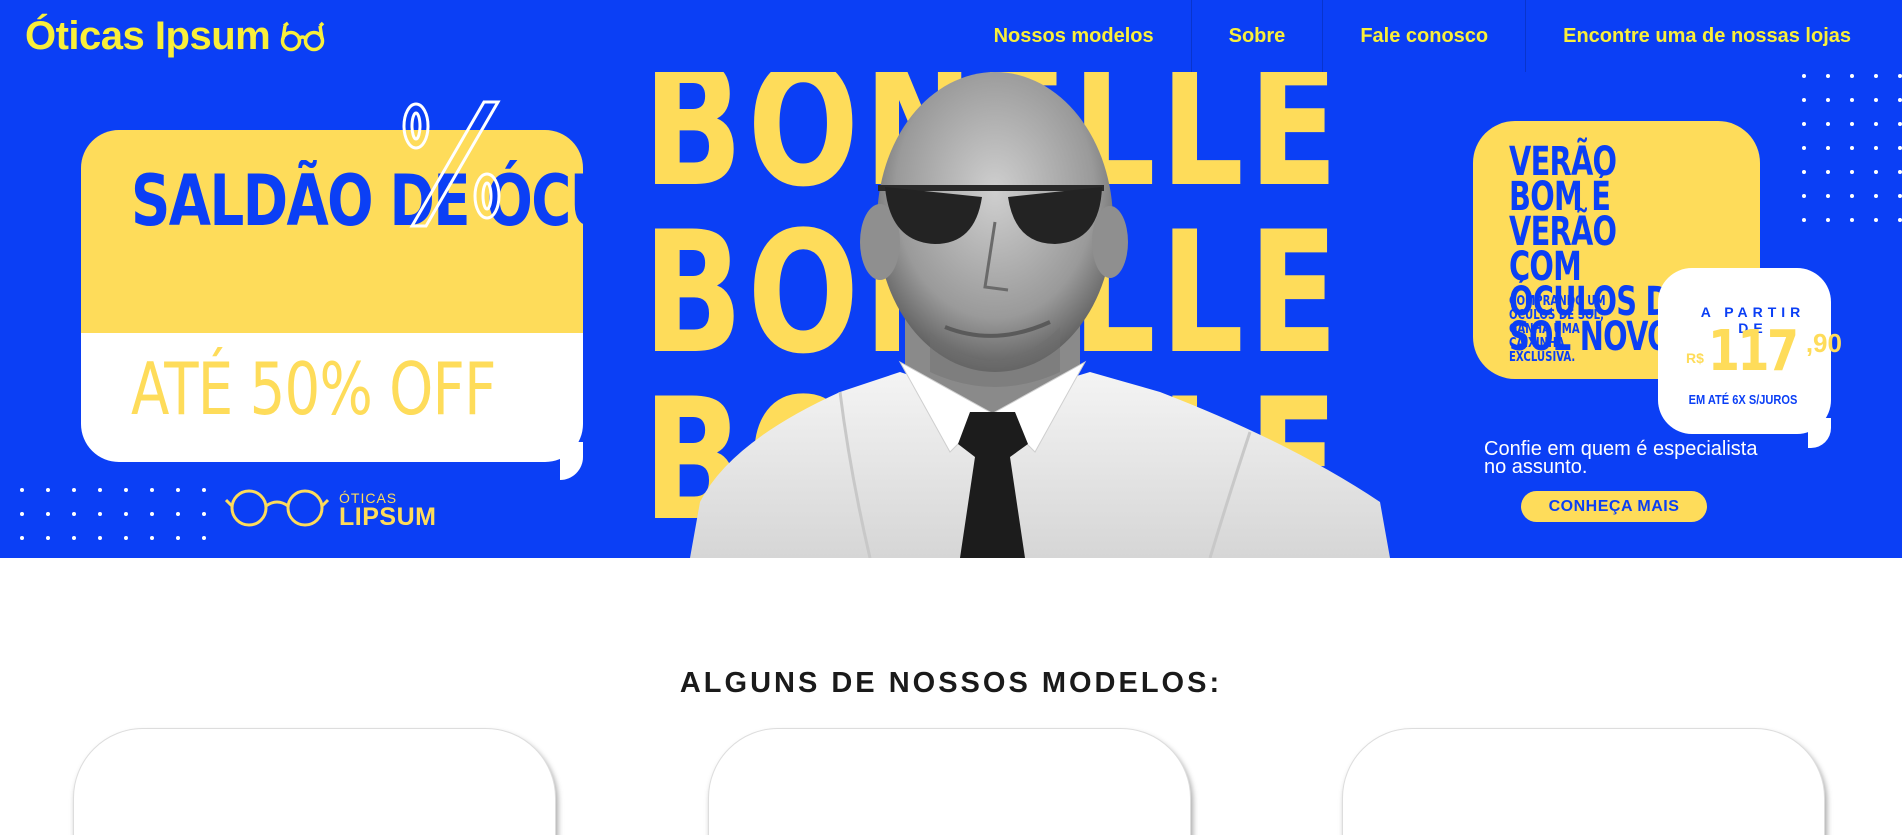 Image resolution: width=1902 pixels, height=835 pixels. Describe the element at coordinates (1256, 36) in the screenshot. I see `nav-sobre: Sobre` at that location.